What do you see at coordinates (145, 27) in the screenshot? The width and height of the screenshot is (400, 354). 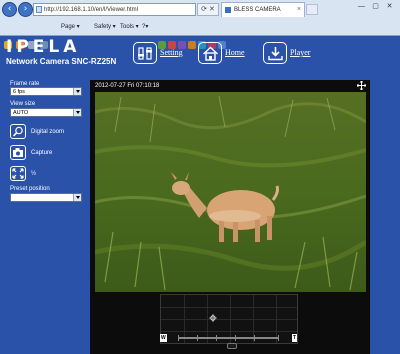 I see `help-menu: ?▾` at bounding box center [145, 27].